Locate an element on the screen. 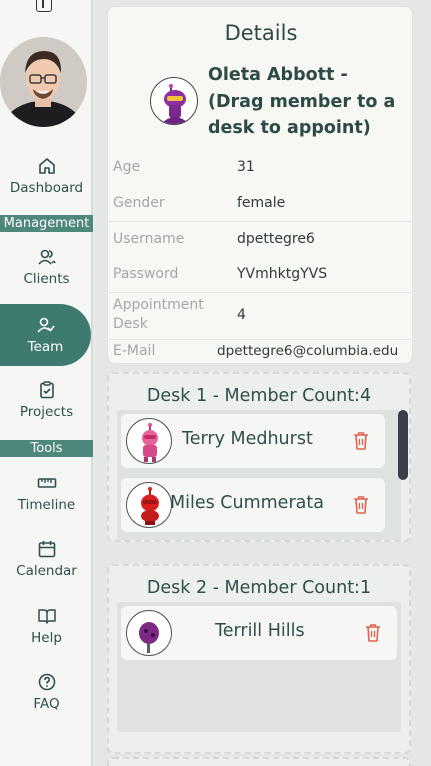 Image resolution: width=431 pixels, height=766 pixels. home-icon is located at coordinates (46, 166).